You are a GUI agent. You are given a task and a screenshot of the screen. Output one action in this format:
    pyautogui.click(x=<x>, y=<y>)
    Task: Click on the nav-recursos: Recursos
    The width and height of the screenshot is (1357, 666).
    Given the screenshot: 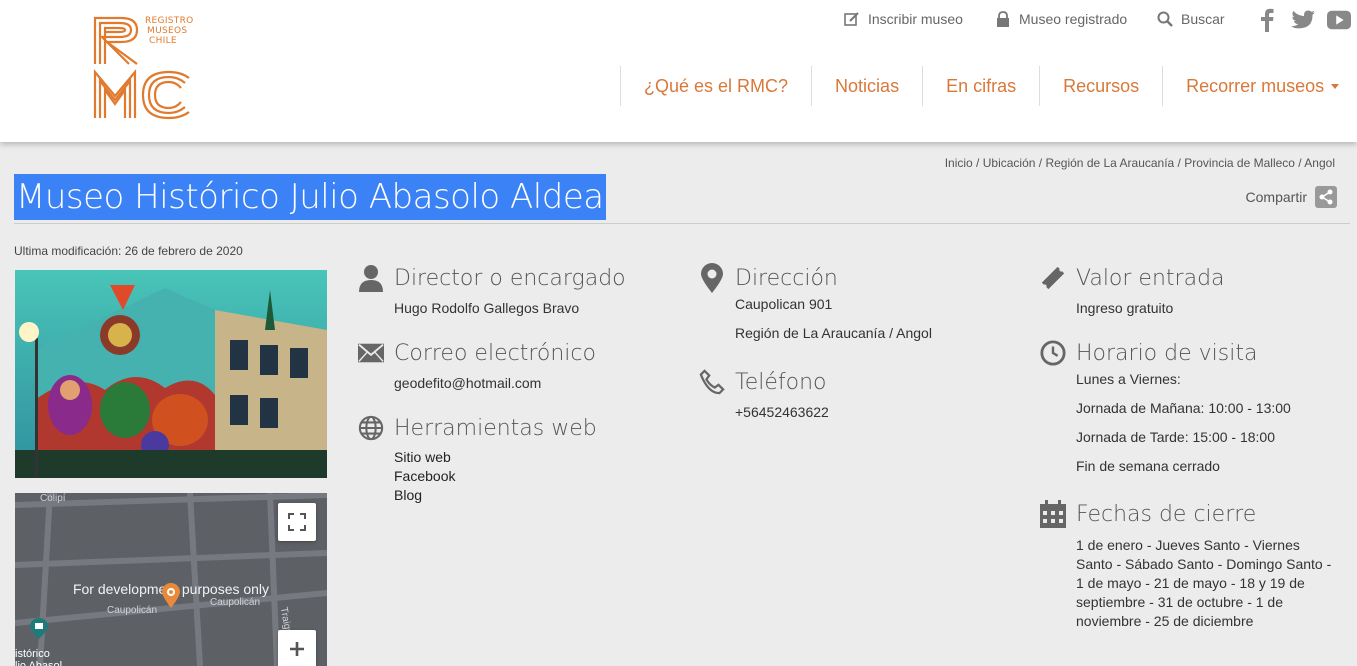 What is the action you would take?
    pyautogui.click(x=1100, y=86)
    